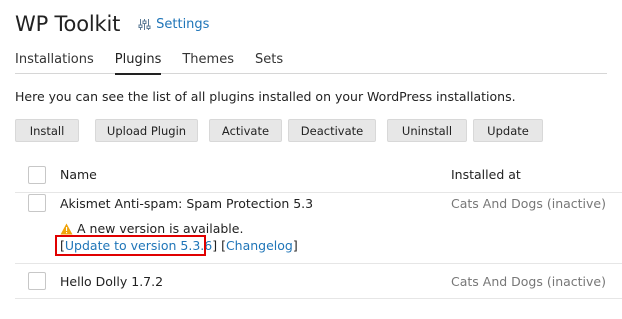 This screenshot has width=622, height=319. Describe the element at coordinates (37, 175) in the screenshot. I see `select-all-checkbox` at that location.